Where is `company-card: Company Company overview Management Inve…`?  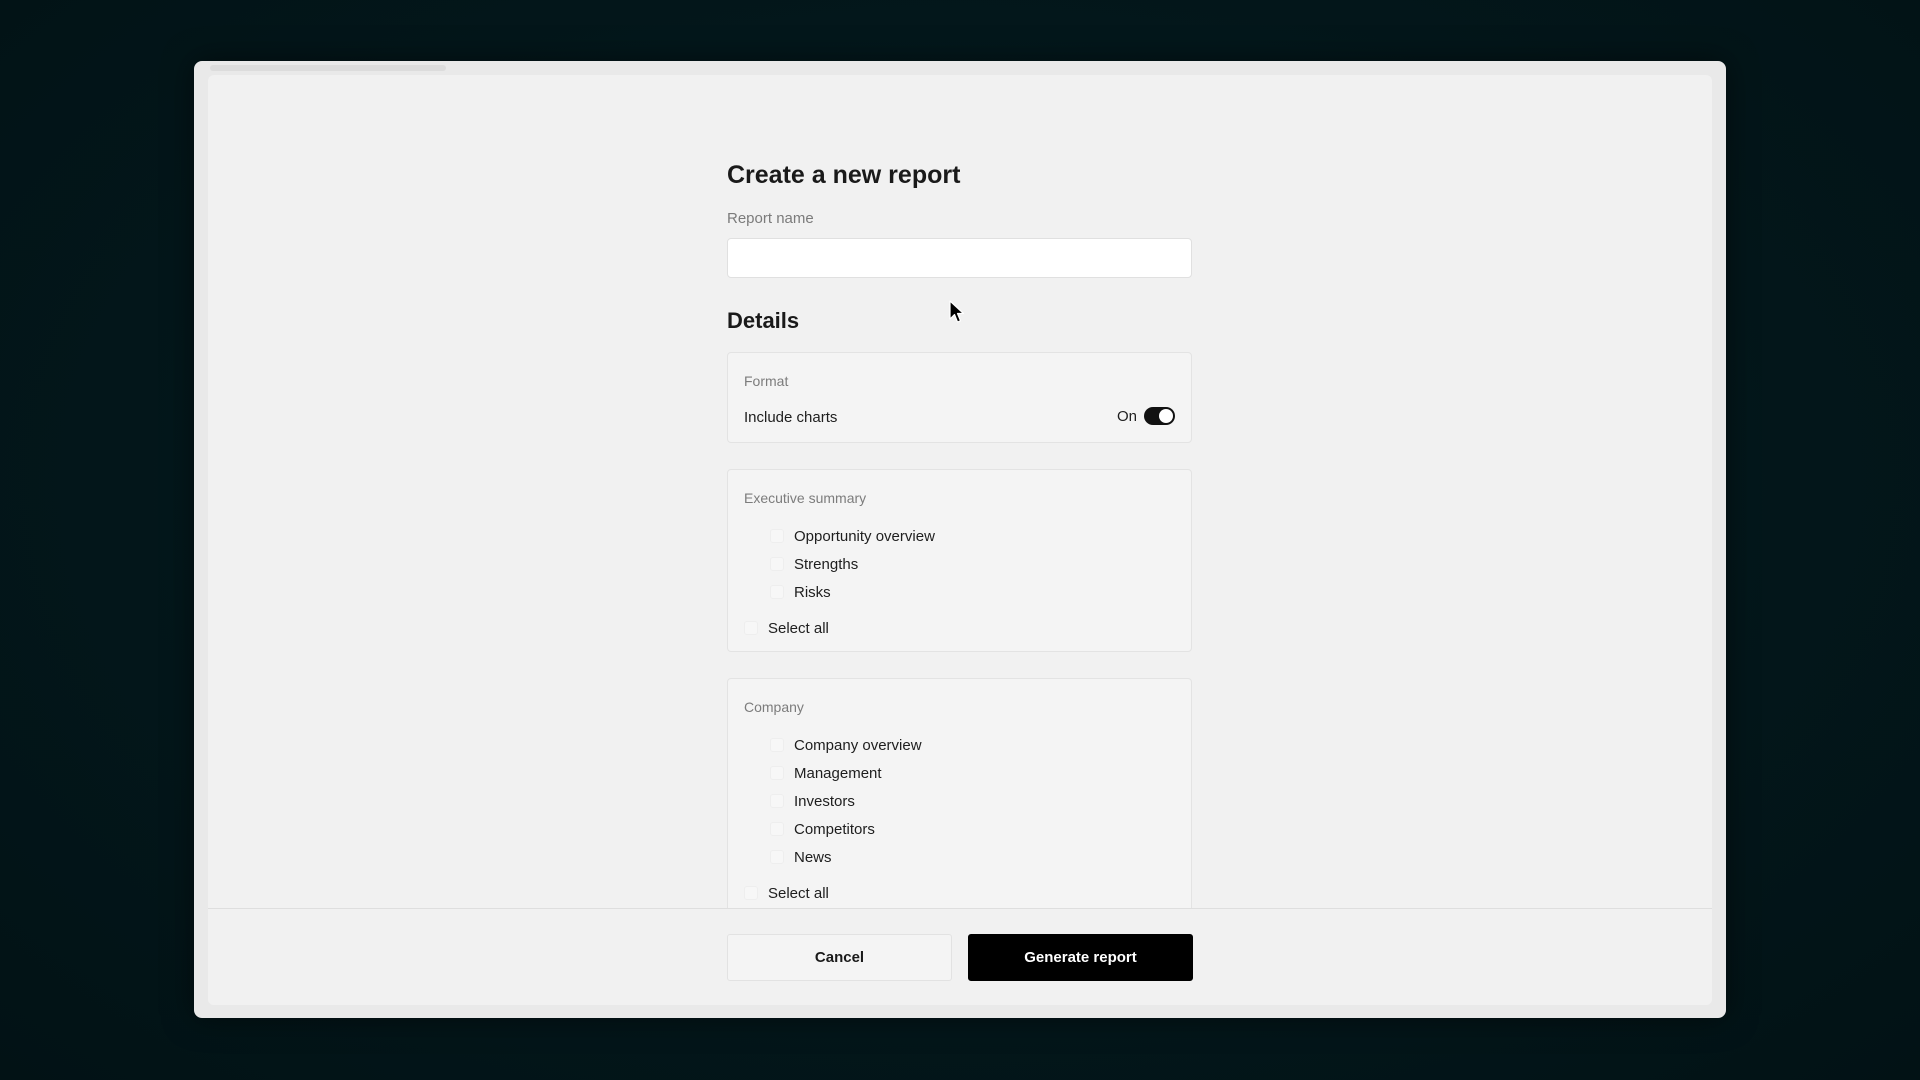 company-card: Company Company overview Management Inve… is located at coordinates (959, 793).